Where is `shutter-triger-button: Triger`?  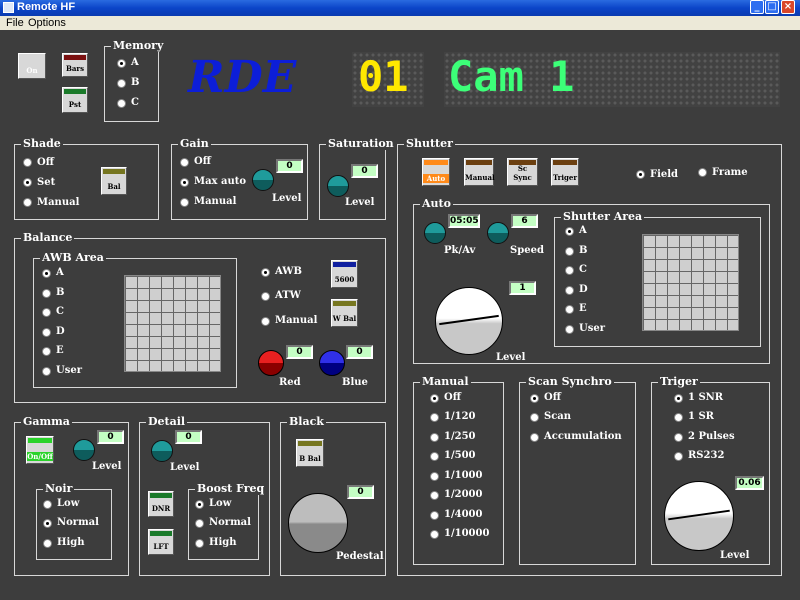 shutter-triger-button: Triger is located at coordinates (565, 172).